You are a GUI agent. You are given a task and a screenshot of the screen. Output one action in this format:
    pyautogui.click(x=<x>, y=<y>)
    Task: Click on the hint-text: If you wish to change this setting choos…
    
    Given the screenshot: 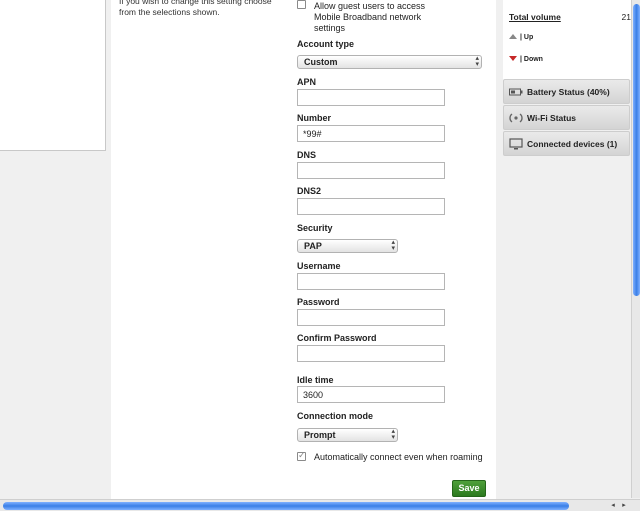 What is the action you would take?
    pyautogui.click(x=195, y=8)
    